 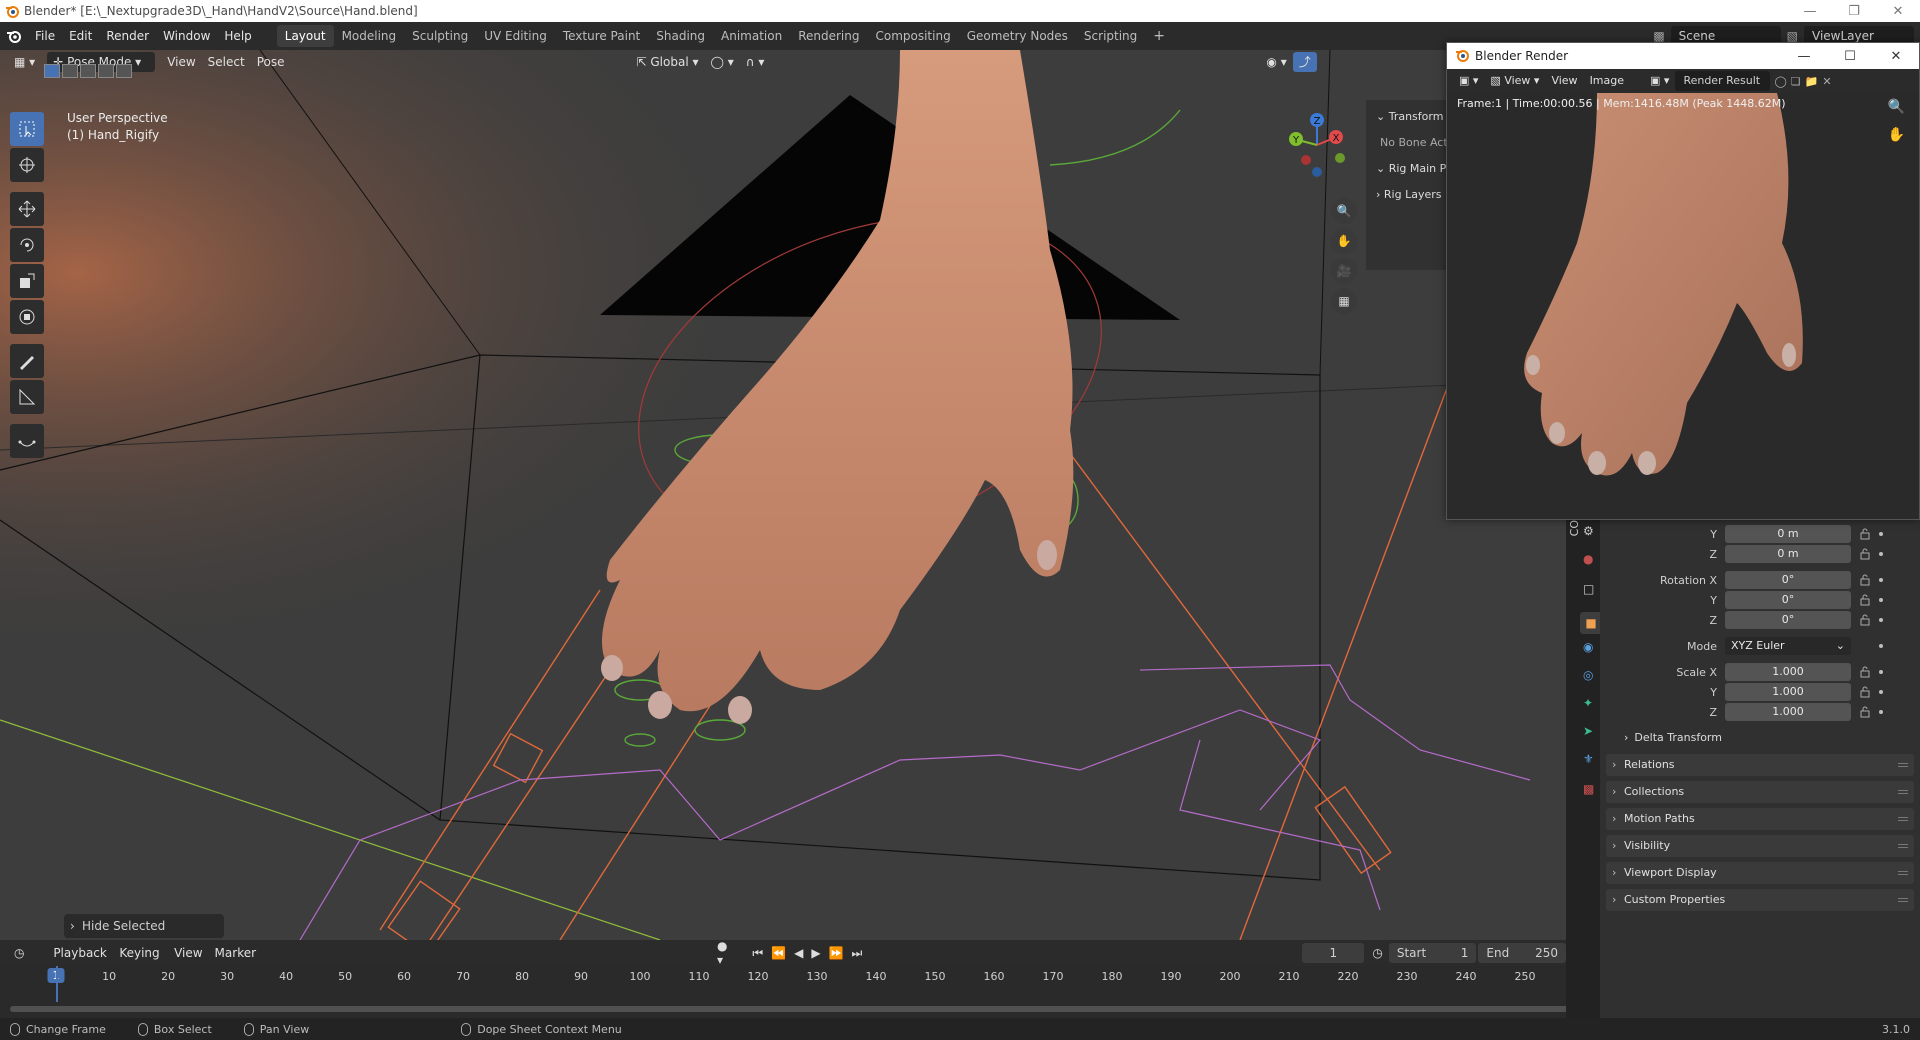 What do you see at coordinates (1804, 56) in the screenshot?
I see `render-minimize-button: —` at bounding box center [1804, 56].